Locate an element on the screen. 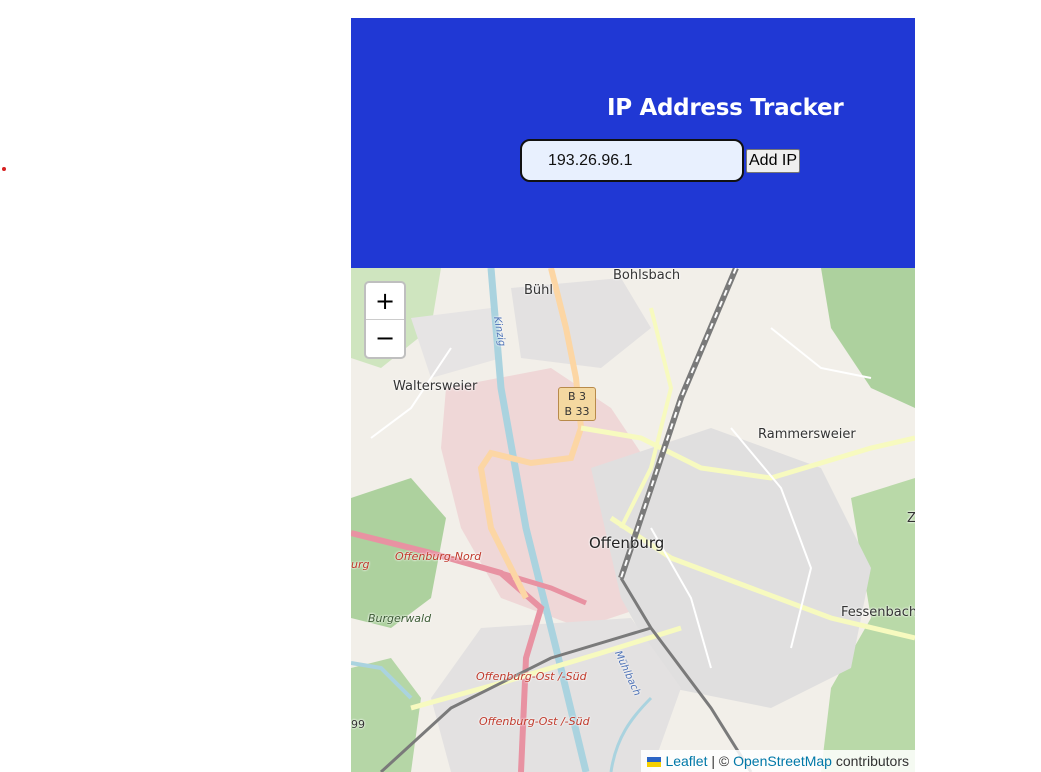 The width and height of the screenshot is (1041, 772). map-label-99: 99 is located at coordinates (358, 724).